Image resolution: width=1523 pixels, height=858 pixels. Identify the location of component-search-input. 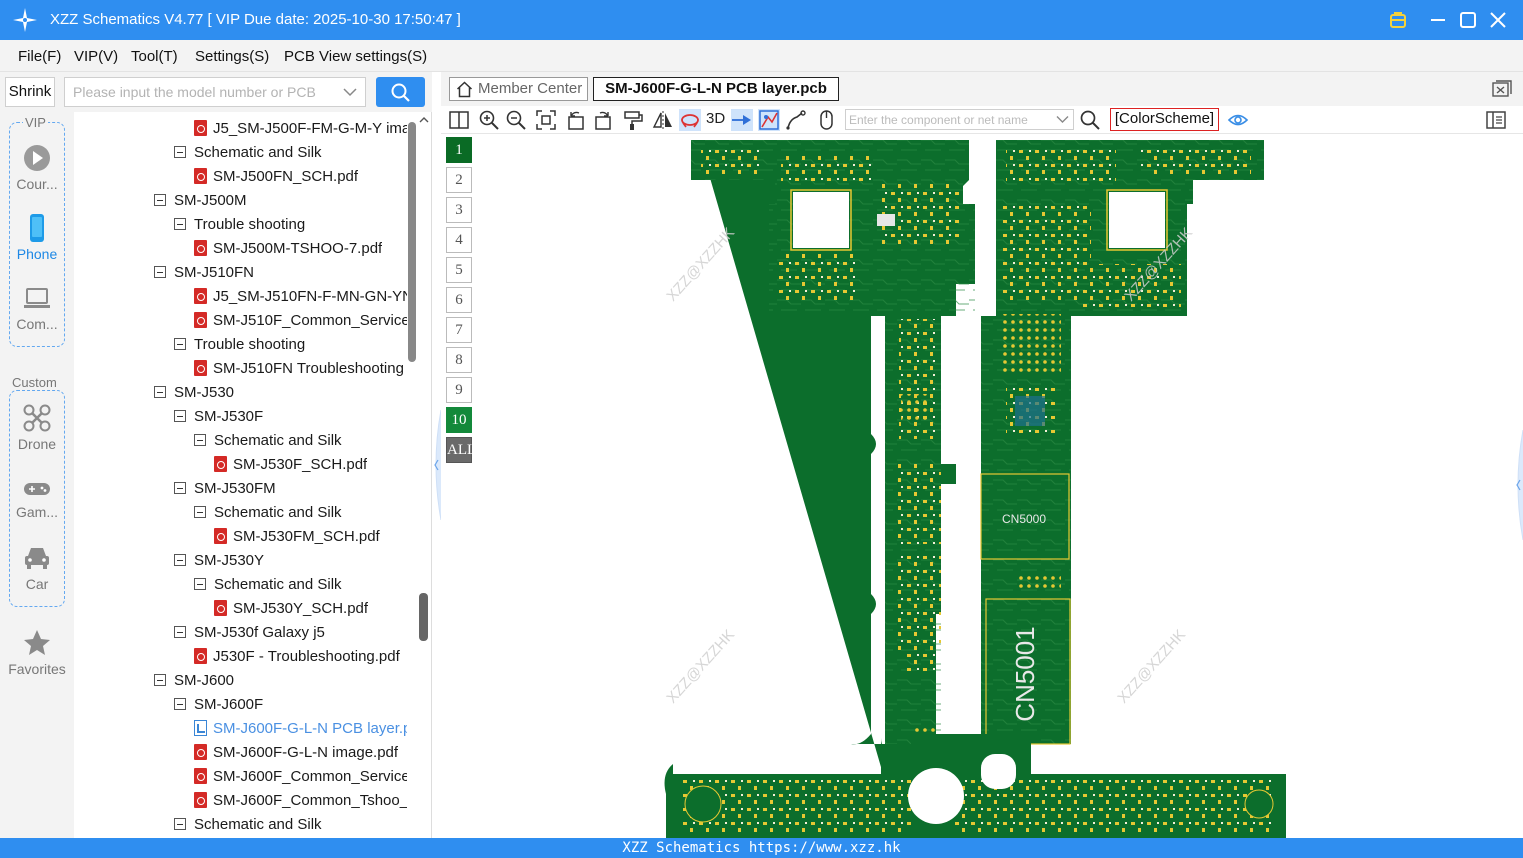
(949, 120).